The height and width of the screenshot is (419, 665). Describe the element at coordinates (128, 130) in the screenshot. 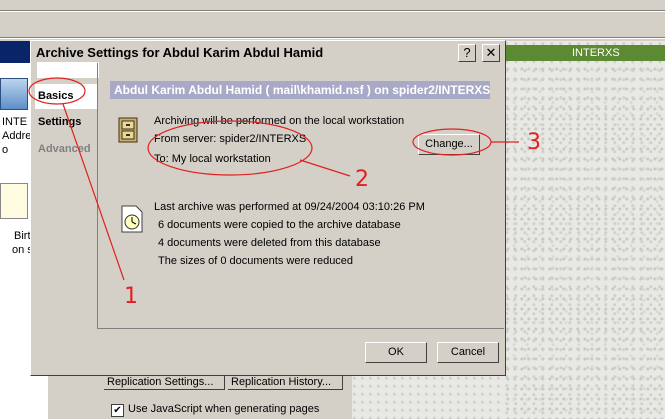

I see `file-cabinet-icon` at that location.